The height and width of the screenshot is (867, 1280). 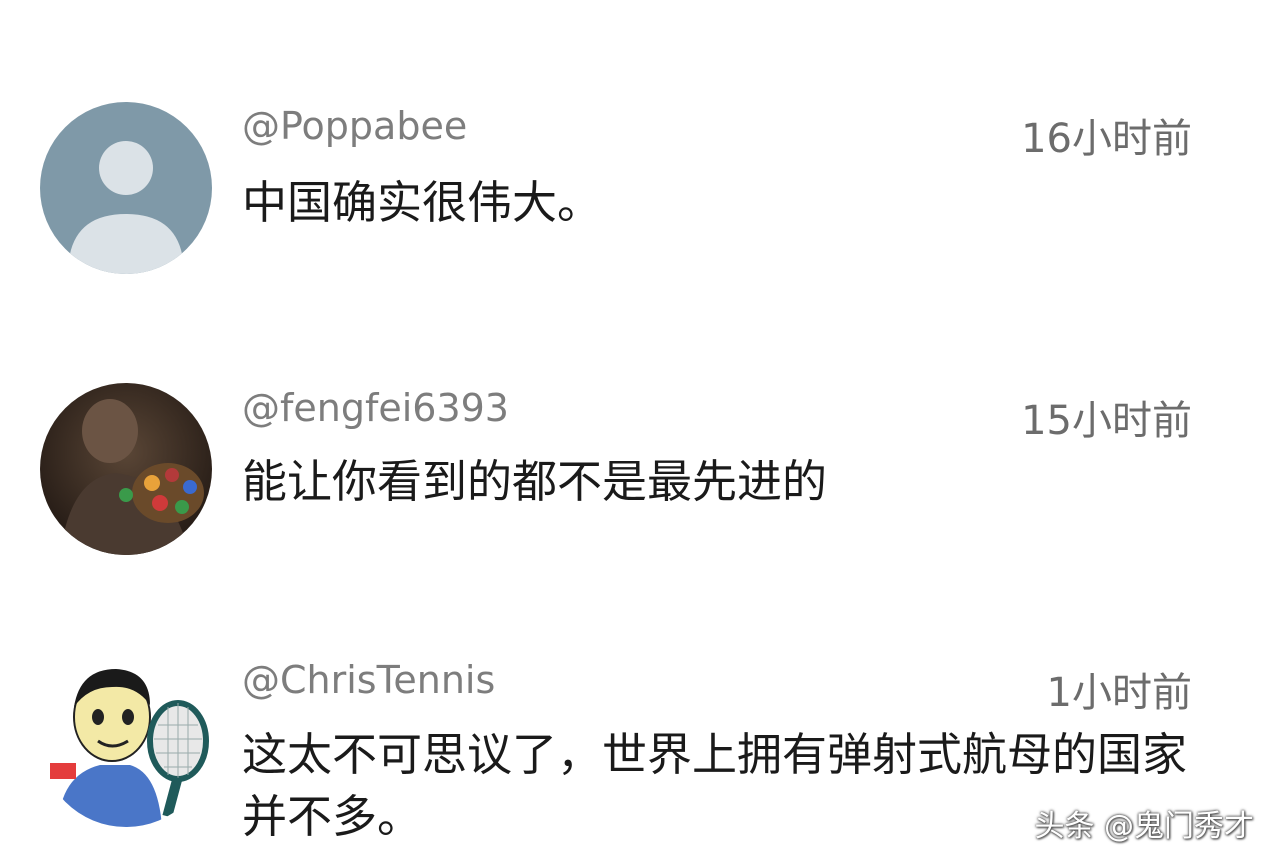 I want to click on comment-username: @Poppabee, so click(x=354, y=126).